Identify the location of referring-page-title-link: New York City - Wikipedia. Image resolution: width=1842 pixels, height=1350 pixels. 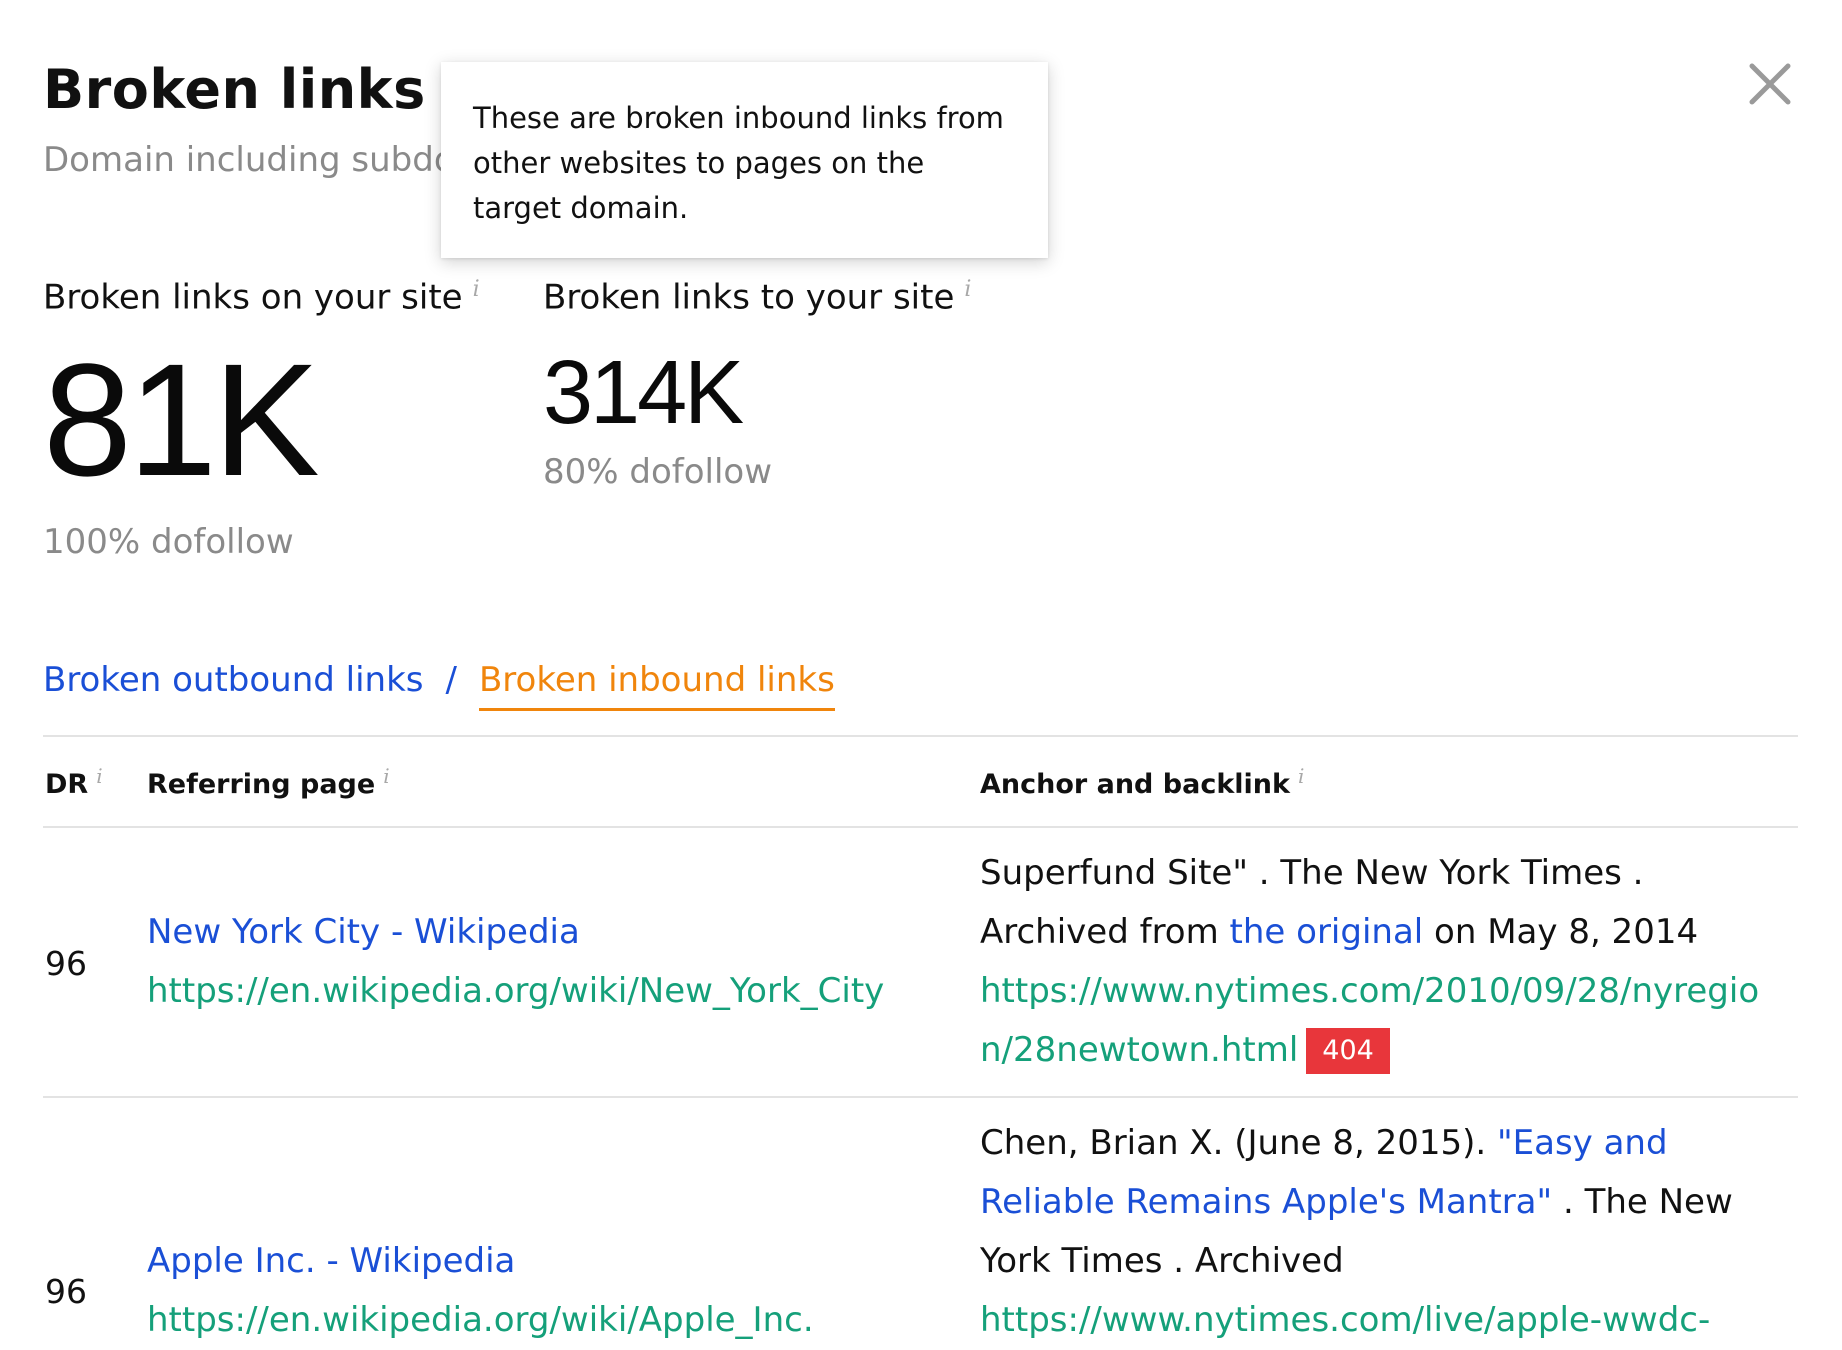
(547, 932).